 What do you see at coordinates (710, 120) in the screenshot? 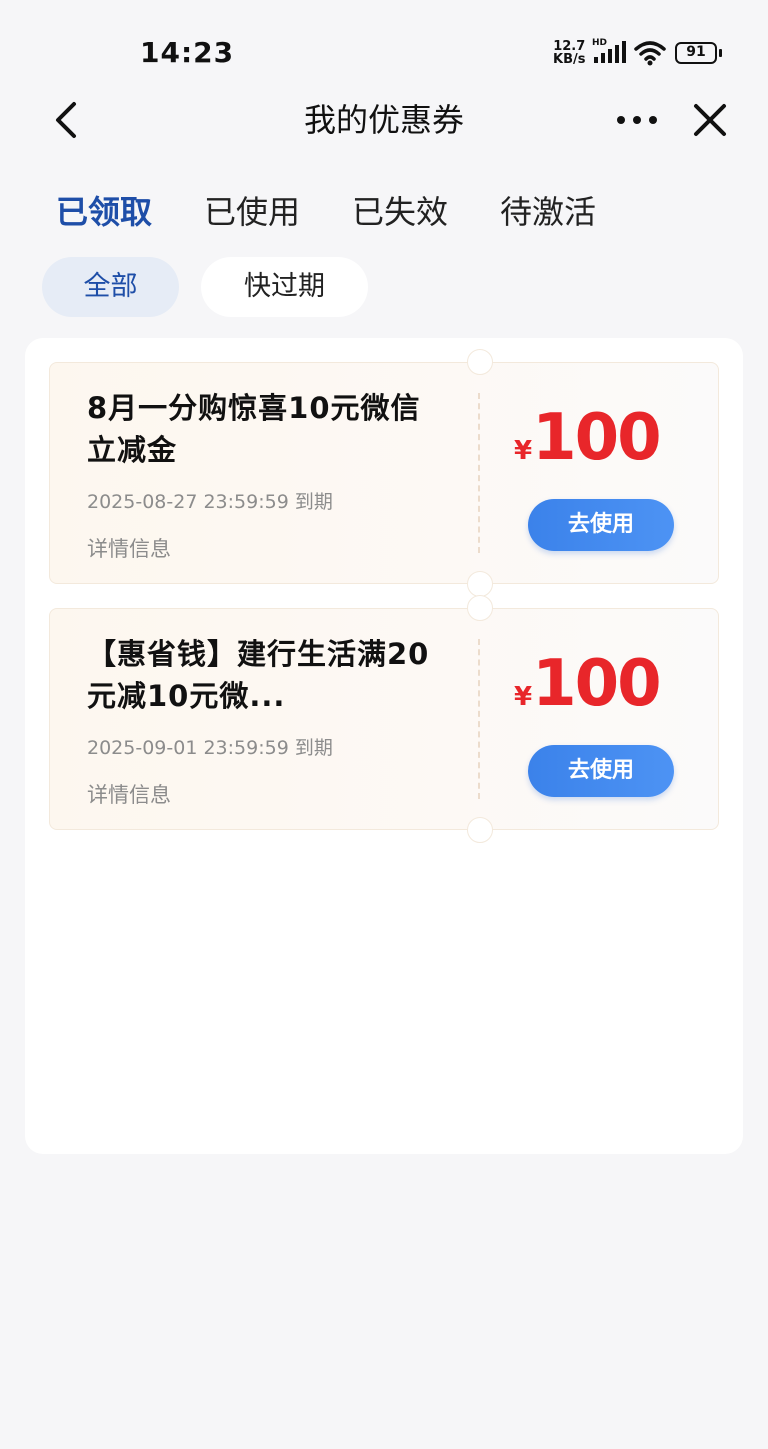
I see `close-icon` at bounding box center [710, 120].